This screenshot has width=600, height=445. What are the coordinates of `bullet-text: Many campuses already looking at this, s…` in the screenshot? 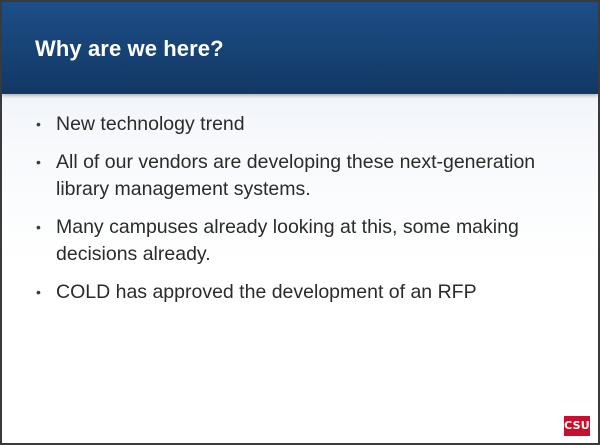 It's located at (287, 240).